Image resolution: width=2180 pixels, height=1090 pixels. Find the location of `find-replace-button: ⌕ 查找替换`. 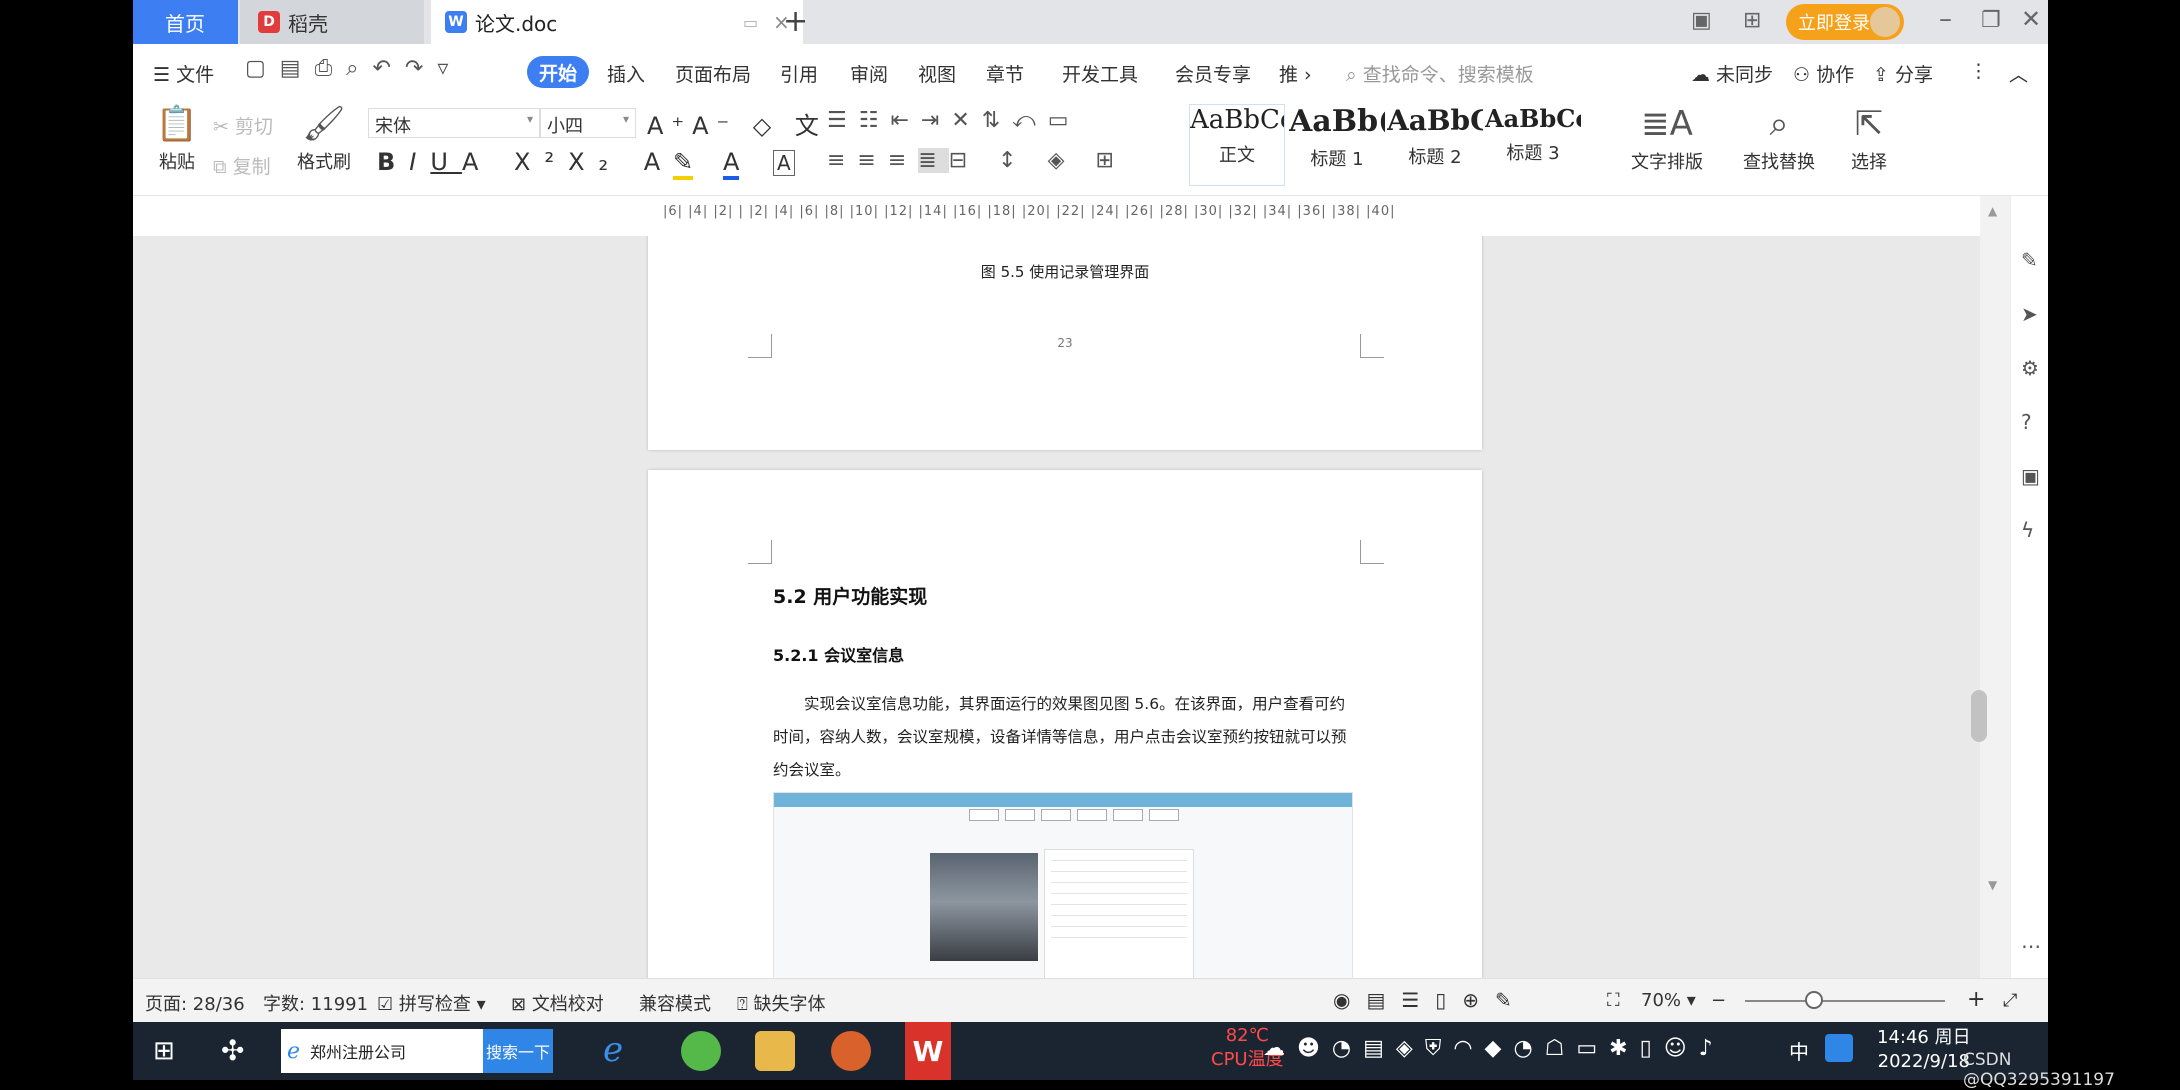

find-replace-button: ⌕ 查找替换 is located at coordinates (1779, 139).